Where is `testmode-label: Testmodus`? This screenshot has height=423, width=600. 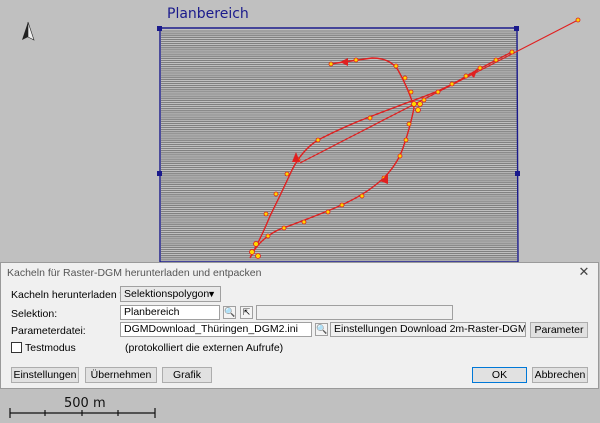
testmode-label: Testmodus is located at coordinates (50, 348).